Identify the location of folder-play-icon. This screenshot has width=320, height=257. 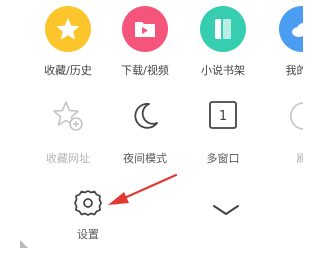
(145, 29).